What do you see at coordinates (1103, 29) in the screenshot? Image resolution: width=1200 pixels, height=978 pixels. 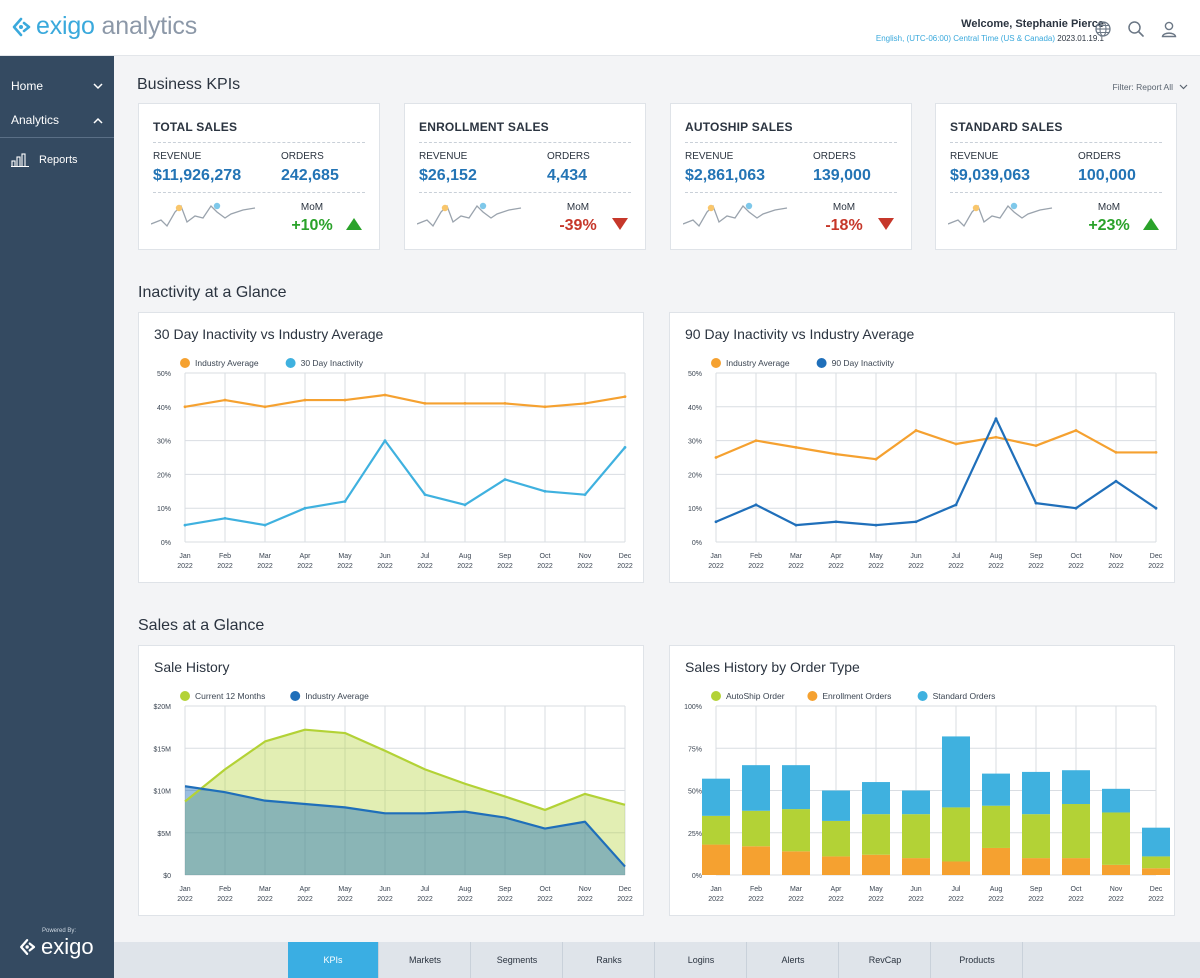 I see `globe-icon` at bounding box center [1103, 29].